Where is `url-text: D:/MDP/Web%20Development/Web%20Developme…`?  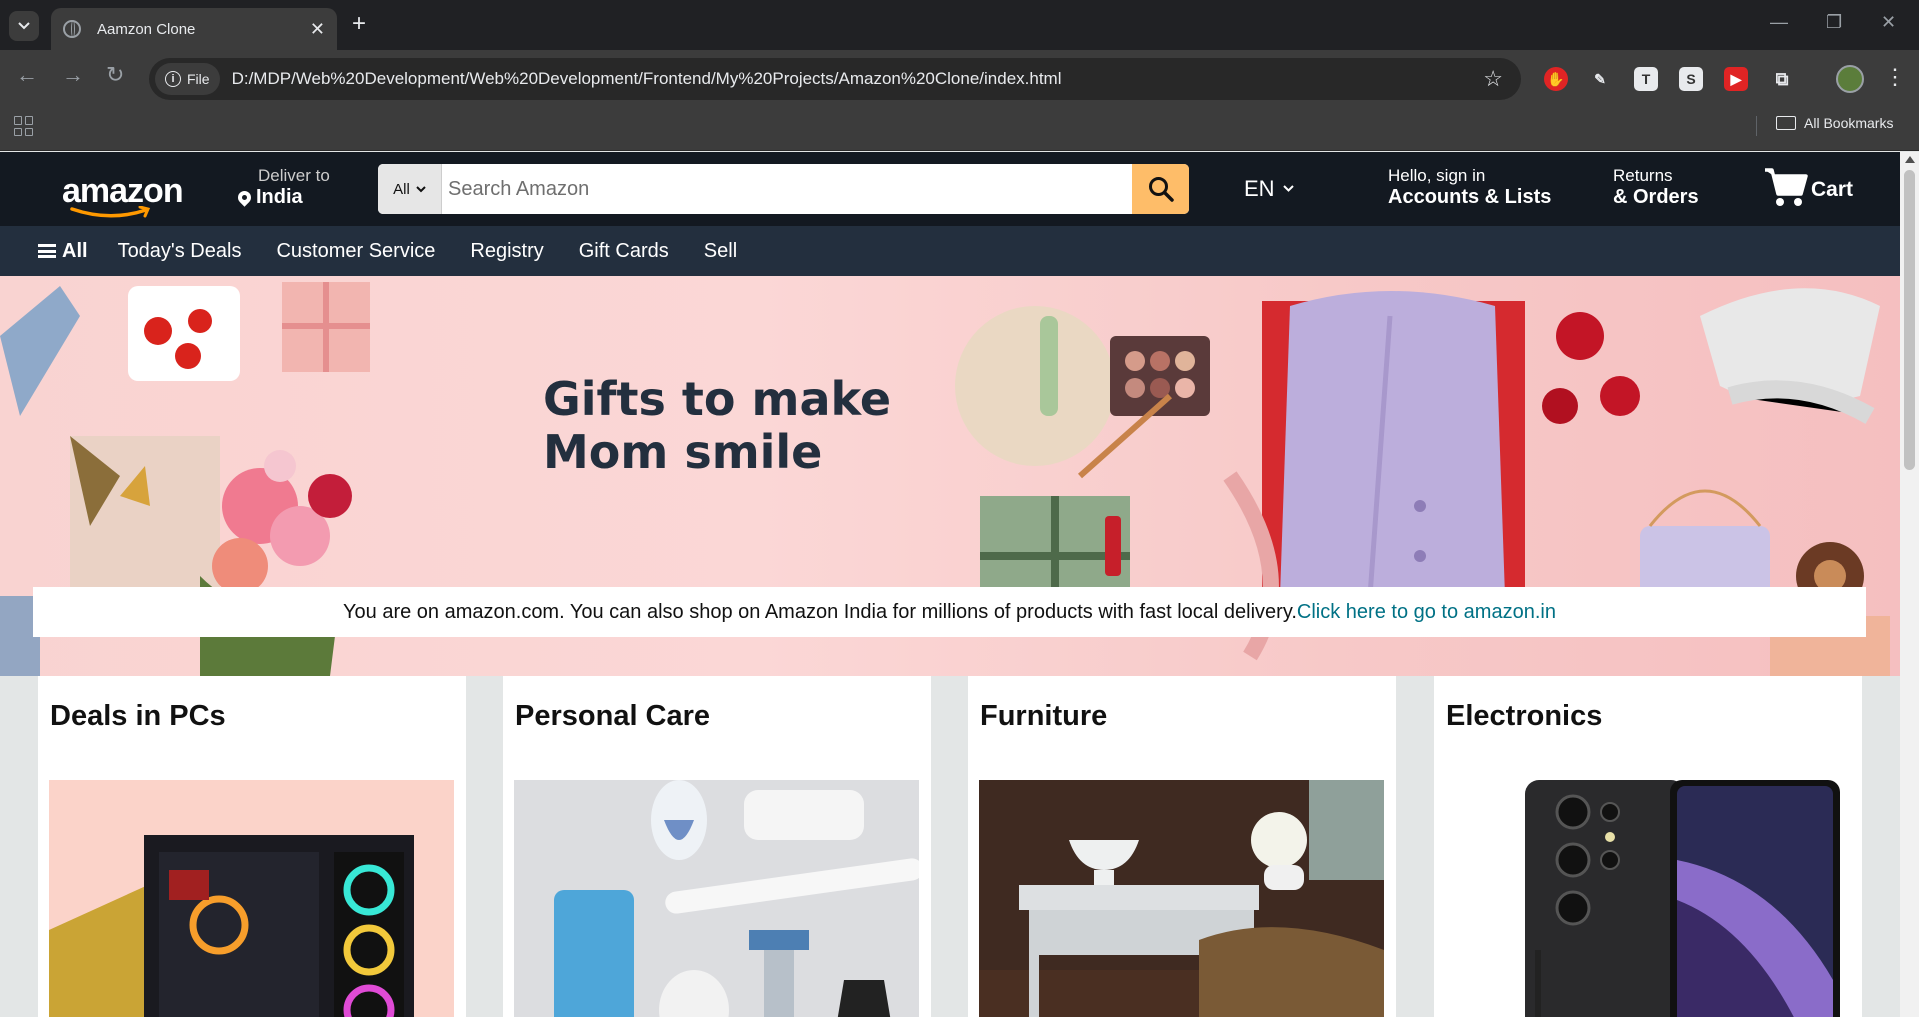
url-text: D:/MDP/Web%20Development/Web%20Developme… is located at coordinates (858, 79).